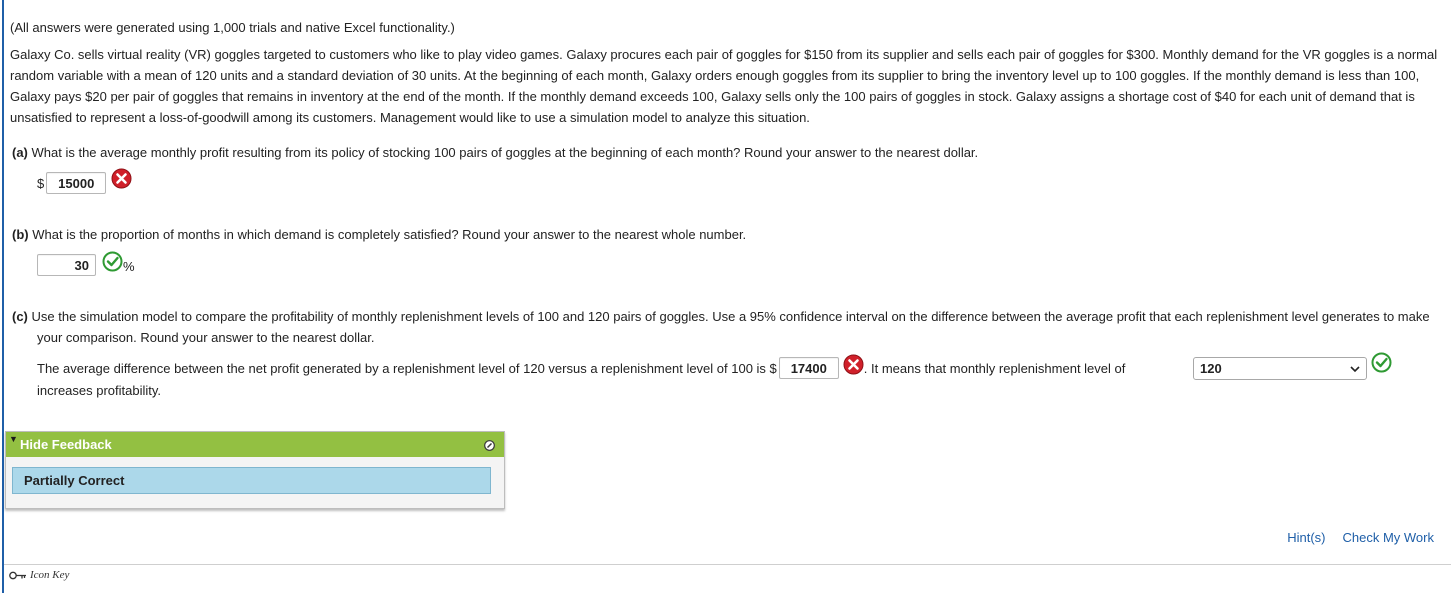  Describe the element at coordinates (66, 265) in the screenshot. I see `part-b-input` at that location.